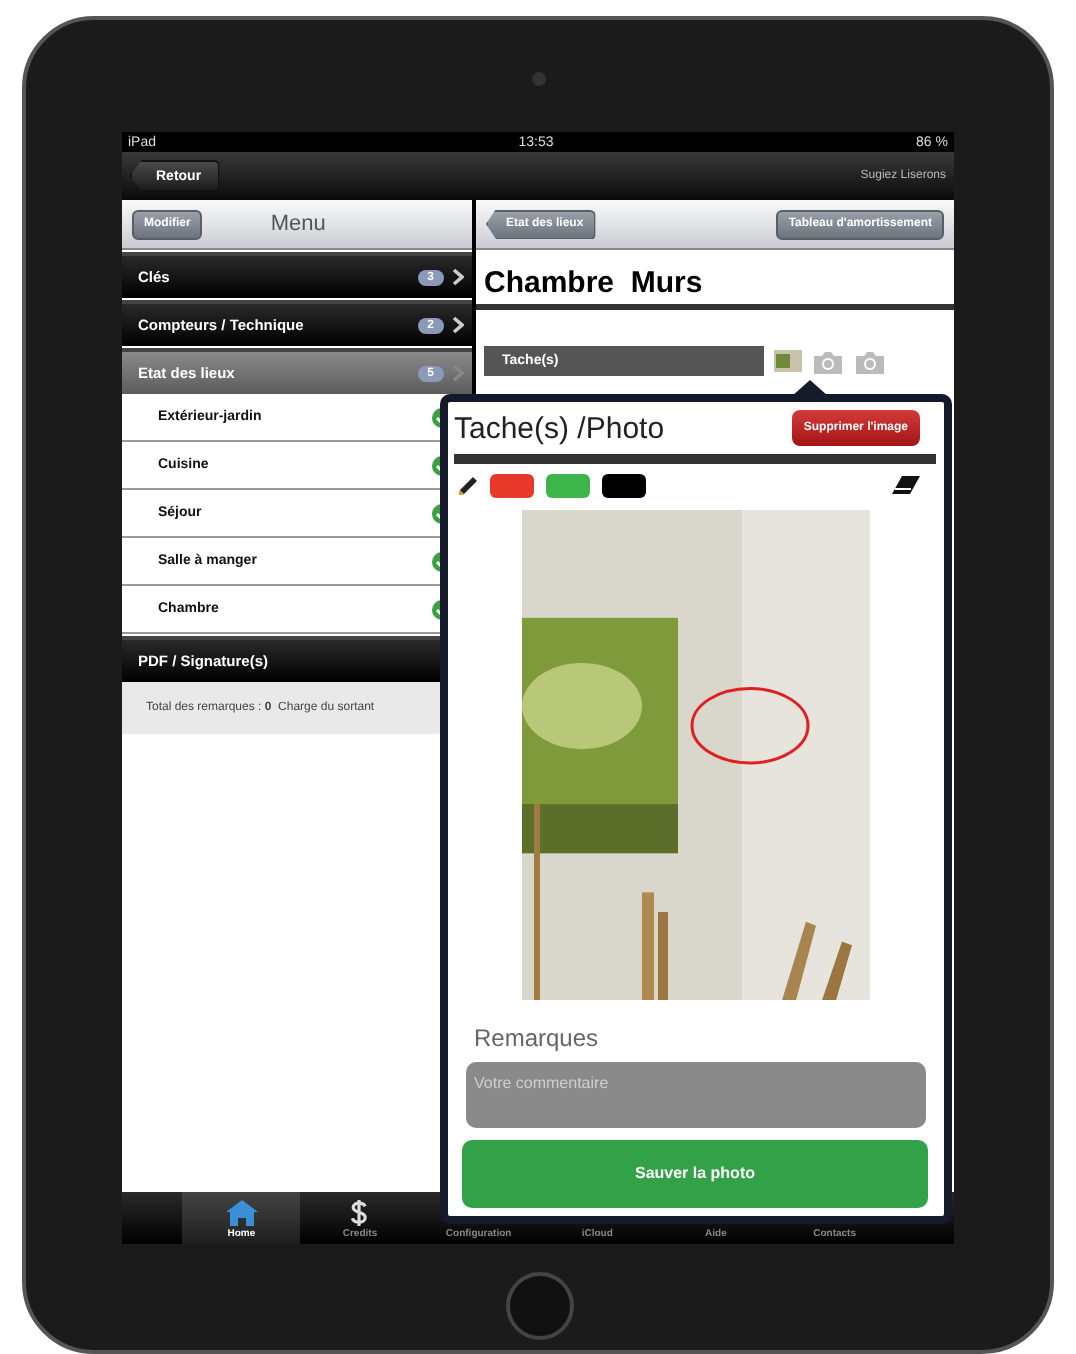 This screenshot has height=1354, width=1076. What do you see at coordinates (695, 1173) in the screenshot?
I see `save-photo-button: Sauver la photo` at bounding box center [695, 1173].